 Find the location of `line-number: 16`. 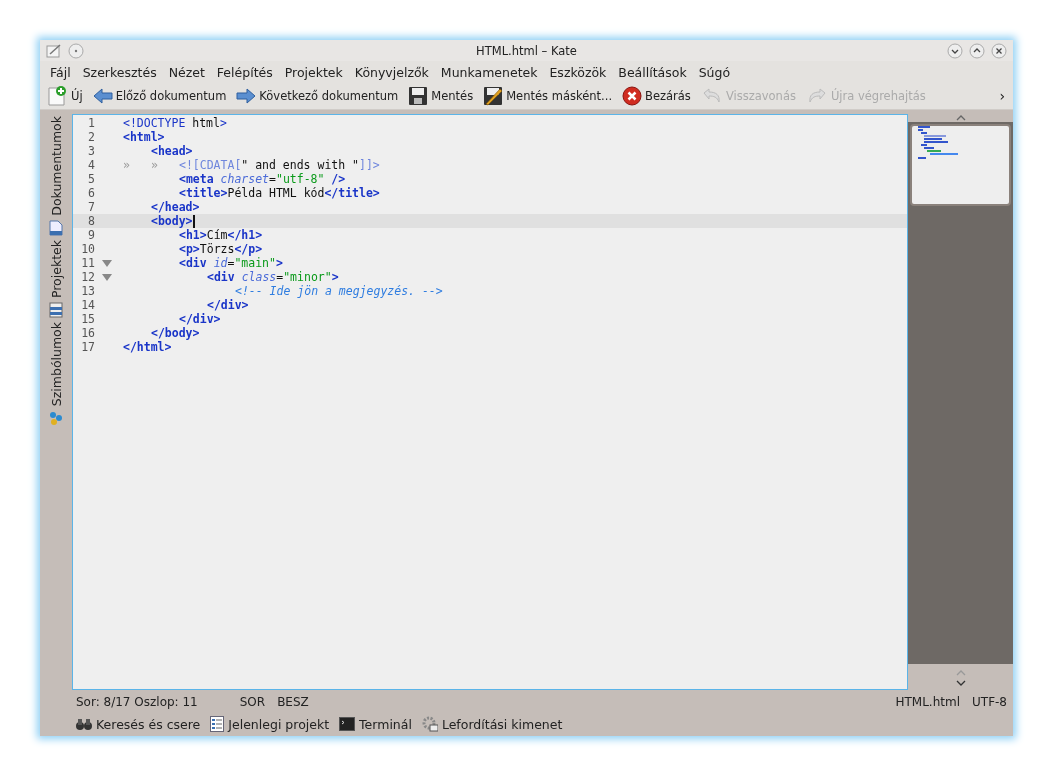

line-number: 16 is located at coordinates (88, 333).